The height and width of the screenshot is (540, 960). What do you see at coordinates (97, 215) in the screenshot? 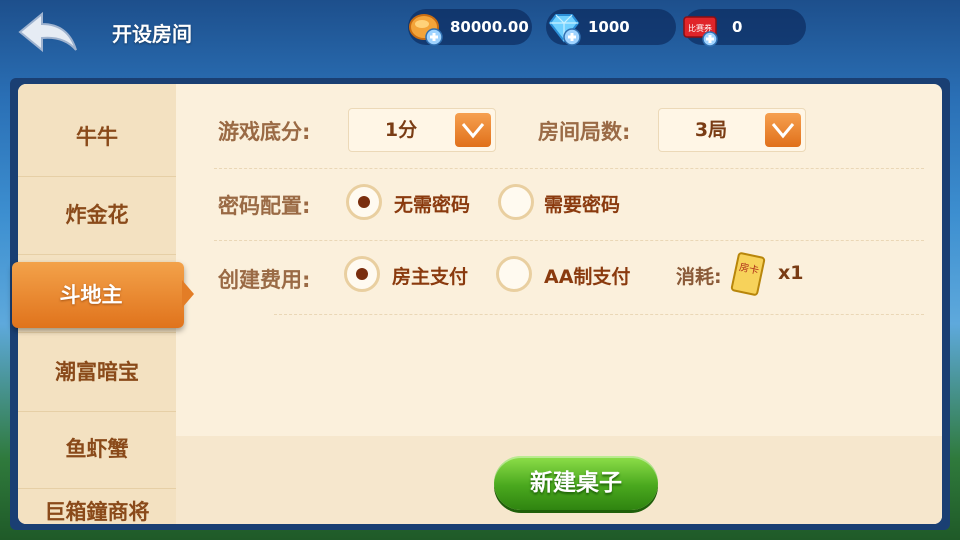
I see `sidebar-item-zhajinhua: 炸金花` at bounding box center [97, 215].